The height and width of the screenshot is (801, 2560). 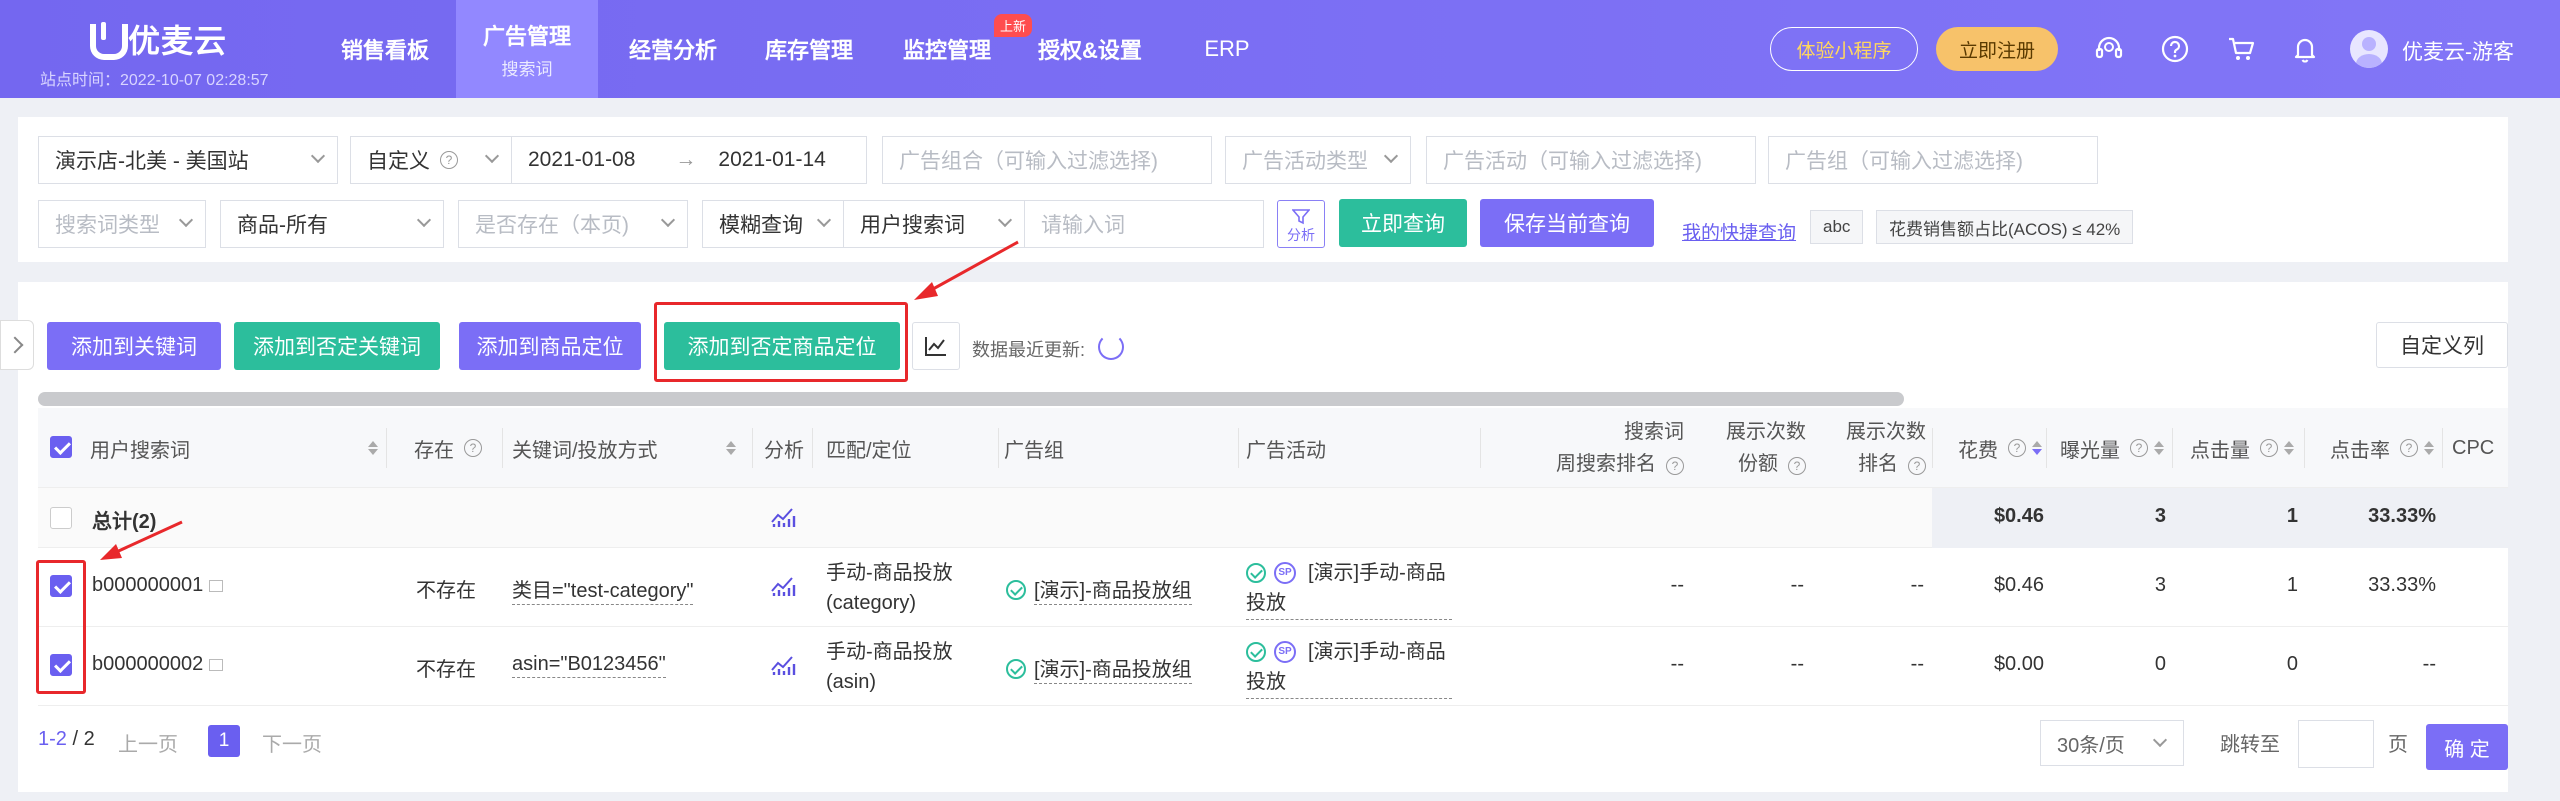 I want to click on jump-confirm-button: 确 定, so click(x=2467, y=747).